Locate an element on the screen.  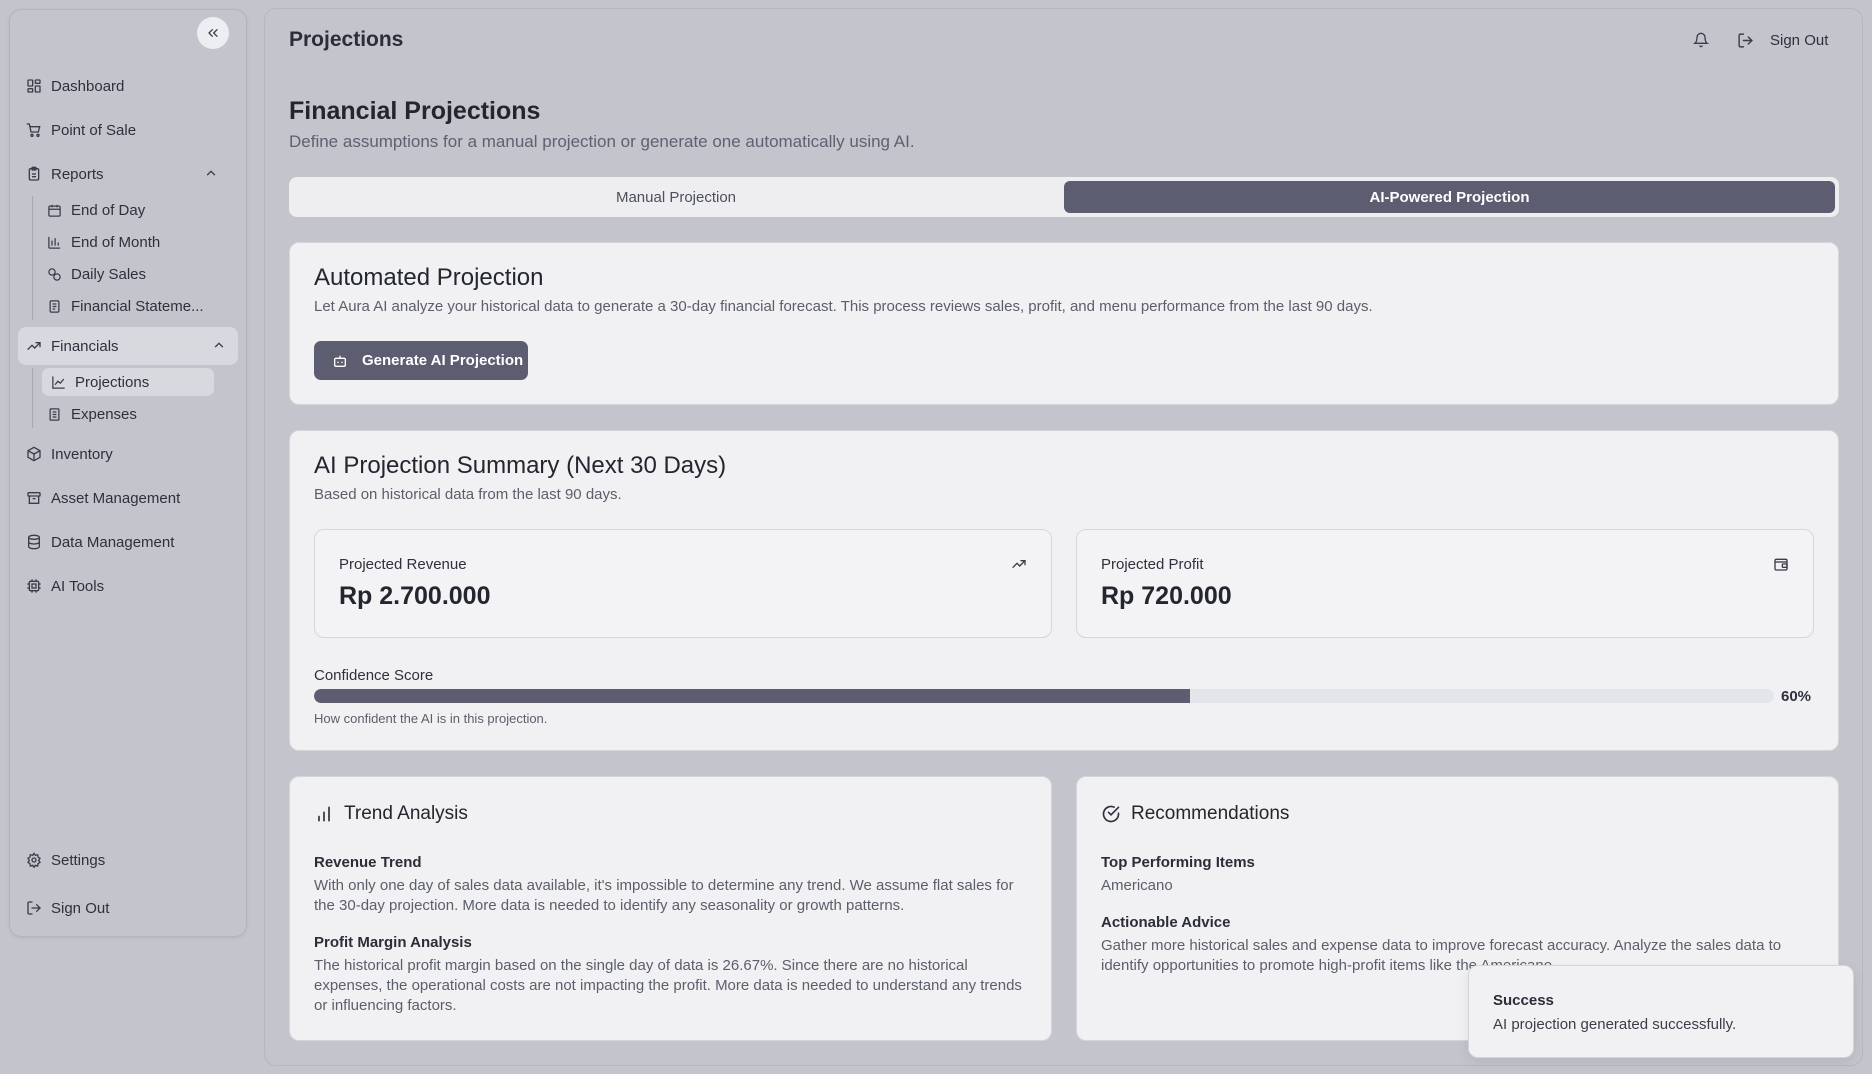
sidebar-item-sign-out: Sign Out is located at coordinates (119, 908).